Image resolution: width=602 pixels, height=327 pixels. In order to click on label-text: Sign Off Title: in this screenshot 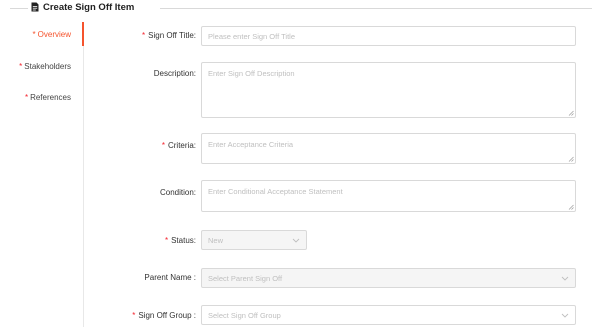, I will do `click(172, 35)`.